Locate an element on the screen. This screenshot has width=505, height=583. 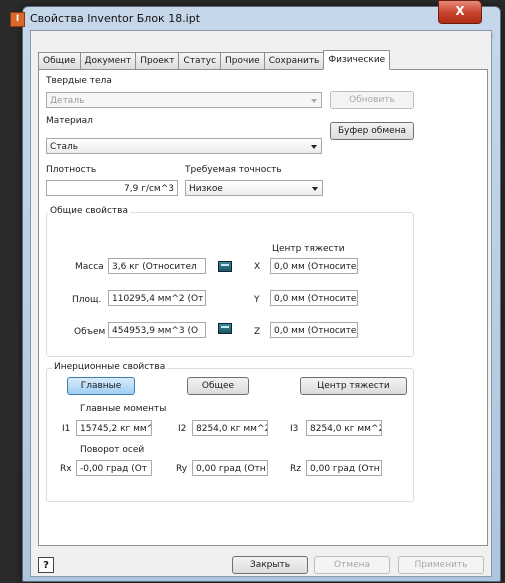
tab-general: Общие is located at coordinates (59, 61).